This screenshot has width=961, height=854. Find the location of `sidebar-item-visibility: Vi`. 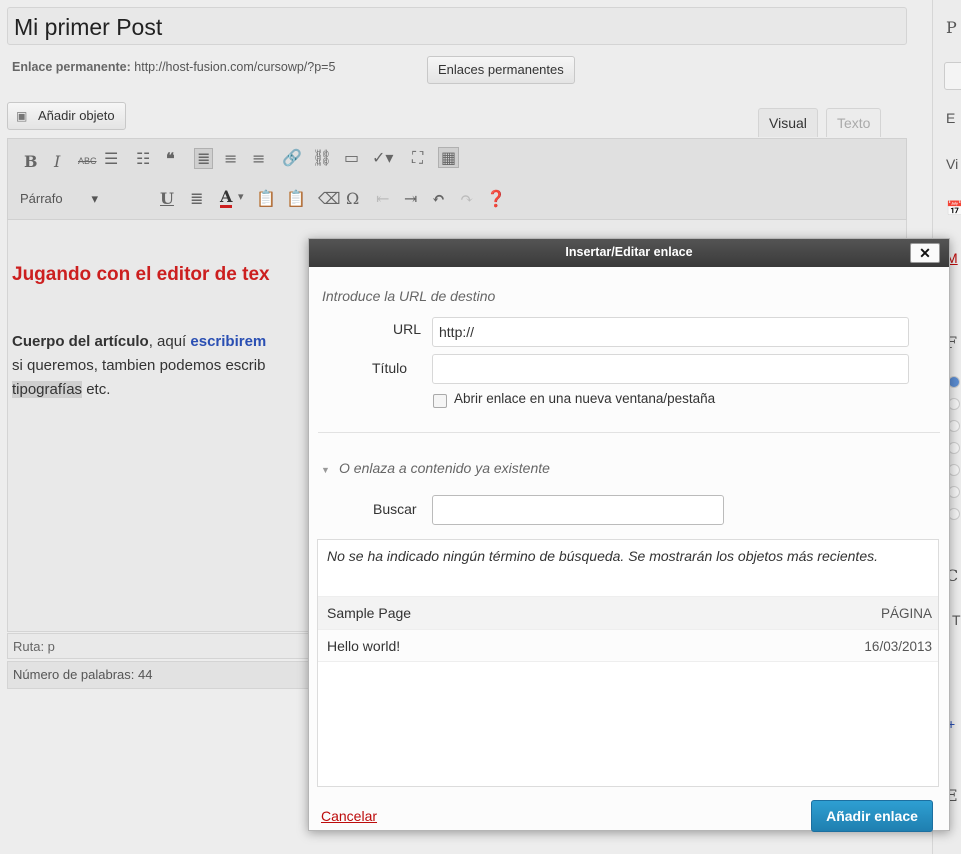

sidebar-item-visibility: Vi is located at coordinates (952, 164).